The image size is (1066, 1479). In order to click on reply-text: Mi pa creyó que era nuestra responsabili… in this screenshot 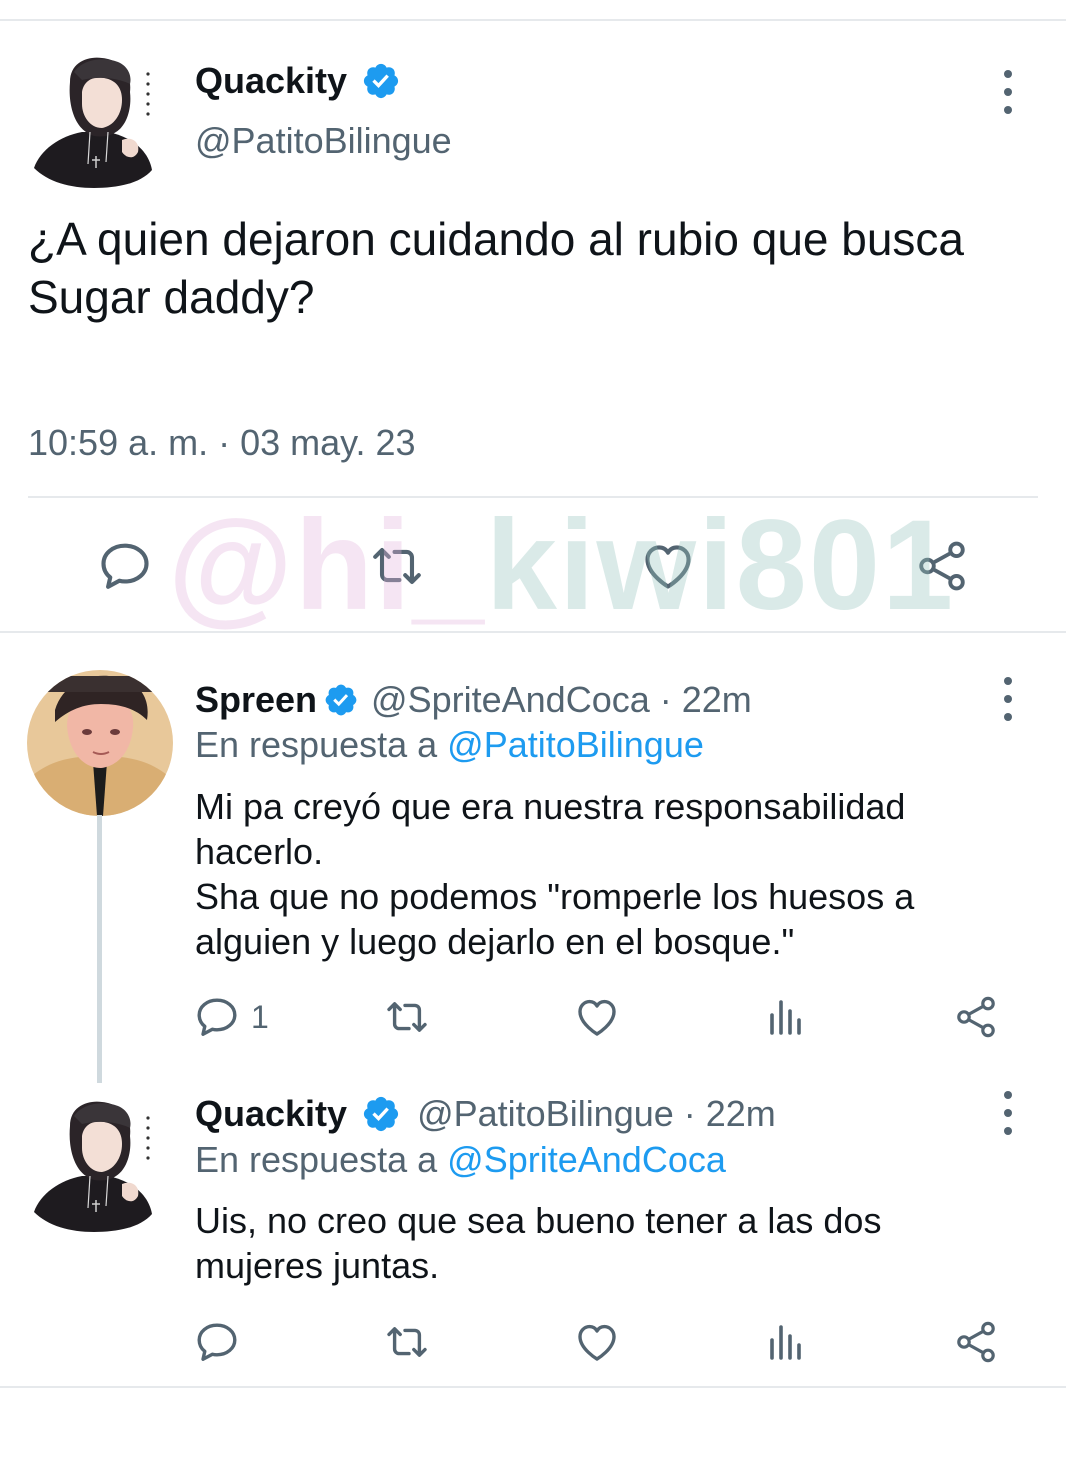, I will do `click(610, 874)`.